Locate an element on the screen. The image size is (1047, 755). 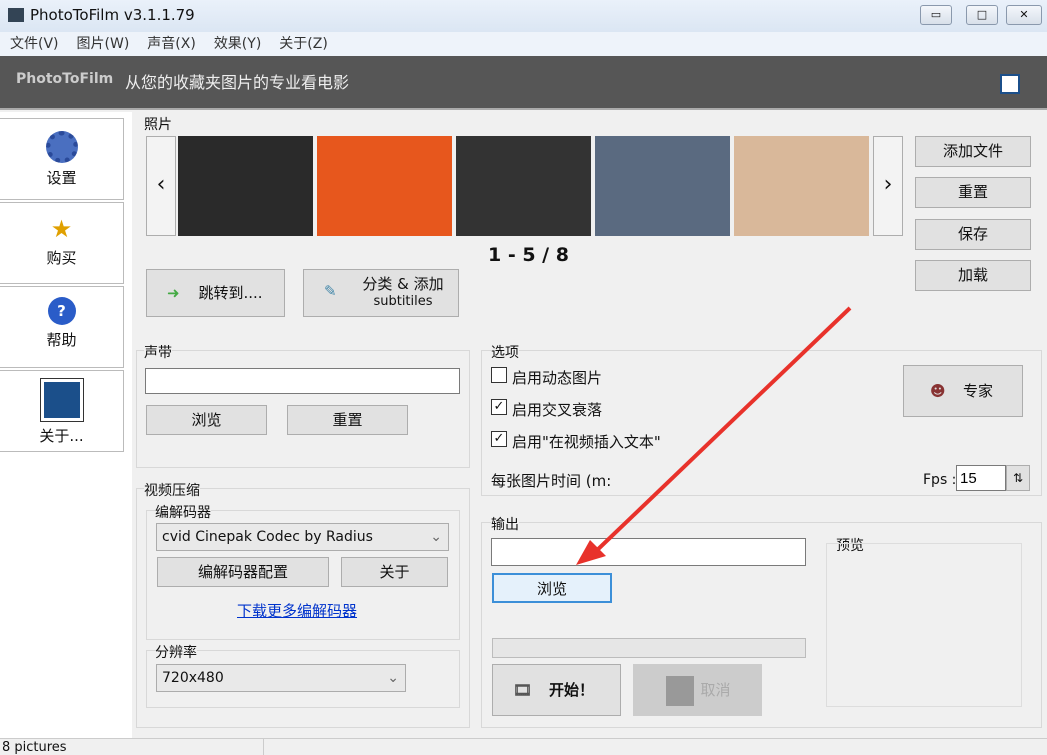
annotation-arrow is located at coordinates (714, 435).